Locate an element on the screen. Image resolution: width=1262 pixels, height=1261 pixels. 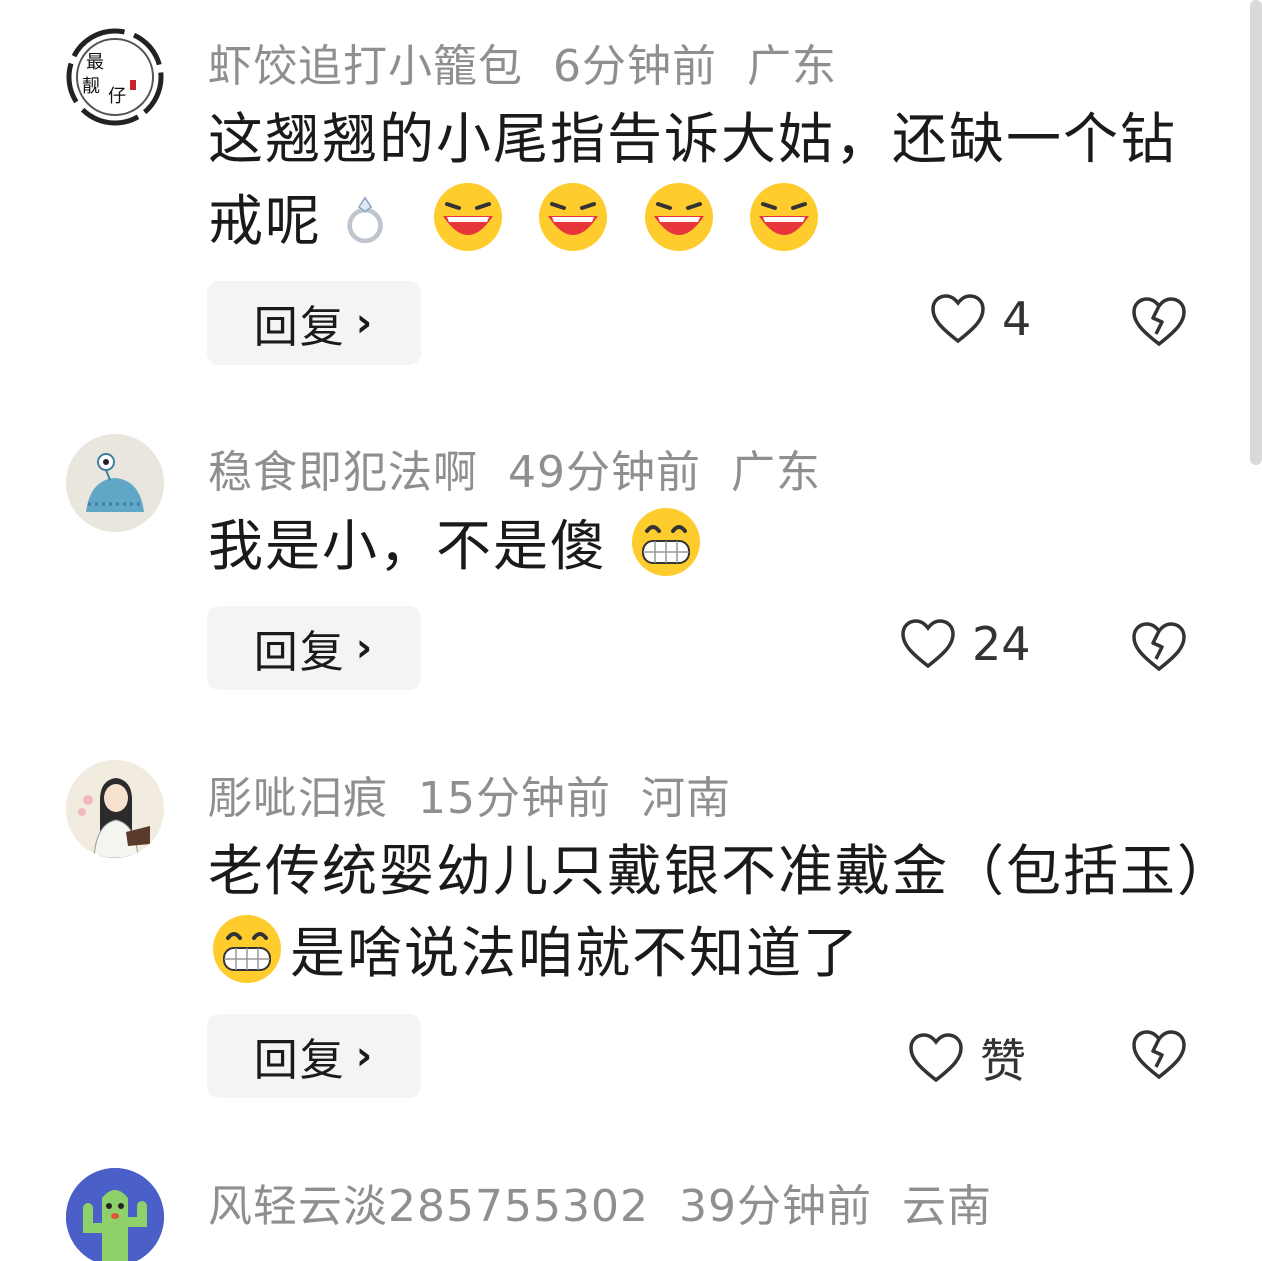
like-count: 24 is located at coordinates (1001, 644).